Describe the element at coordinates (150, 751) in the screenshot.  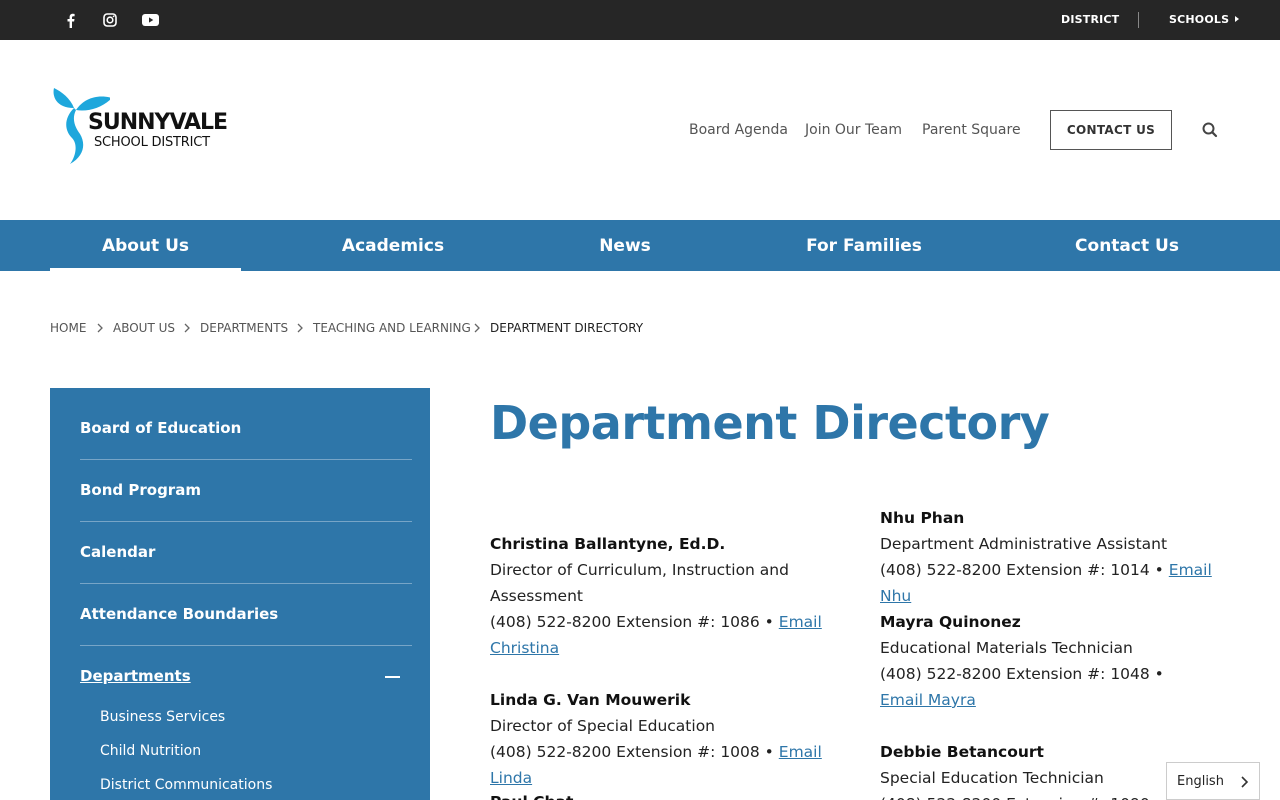
I see `sidebar-subitem-child-nutrition: Child Nutrition` at that location.